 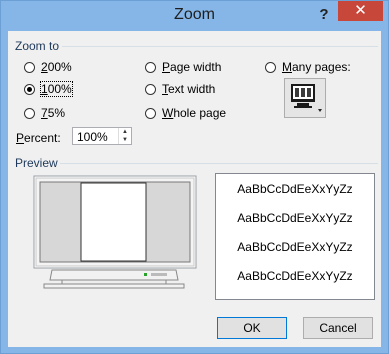 I want to click on chevron-down-icon: ▼, so click(x=124, y=140).